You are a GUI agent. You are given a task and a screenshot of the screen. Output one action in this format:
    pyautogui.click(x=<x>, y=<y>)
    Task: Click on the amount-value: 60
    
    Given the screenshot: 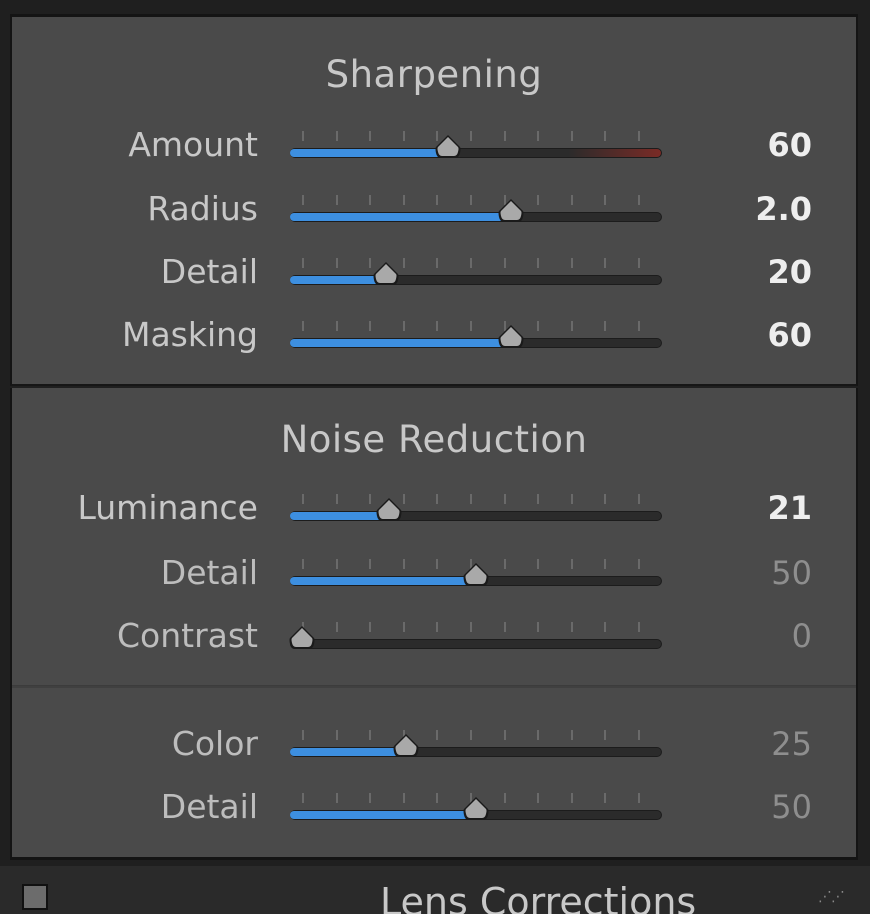 What is the action you would take?
    pyautogui.click(x=772, y=145)
    